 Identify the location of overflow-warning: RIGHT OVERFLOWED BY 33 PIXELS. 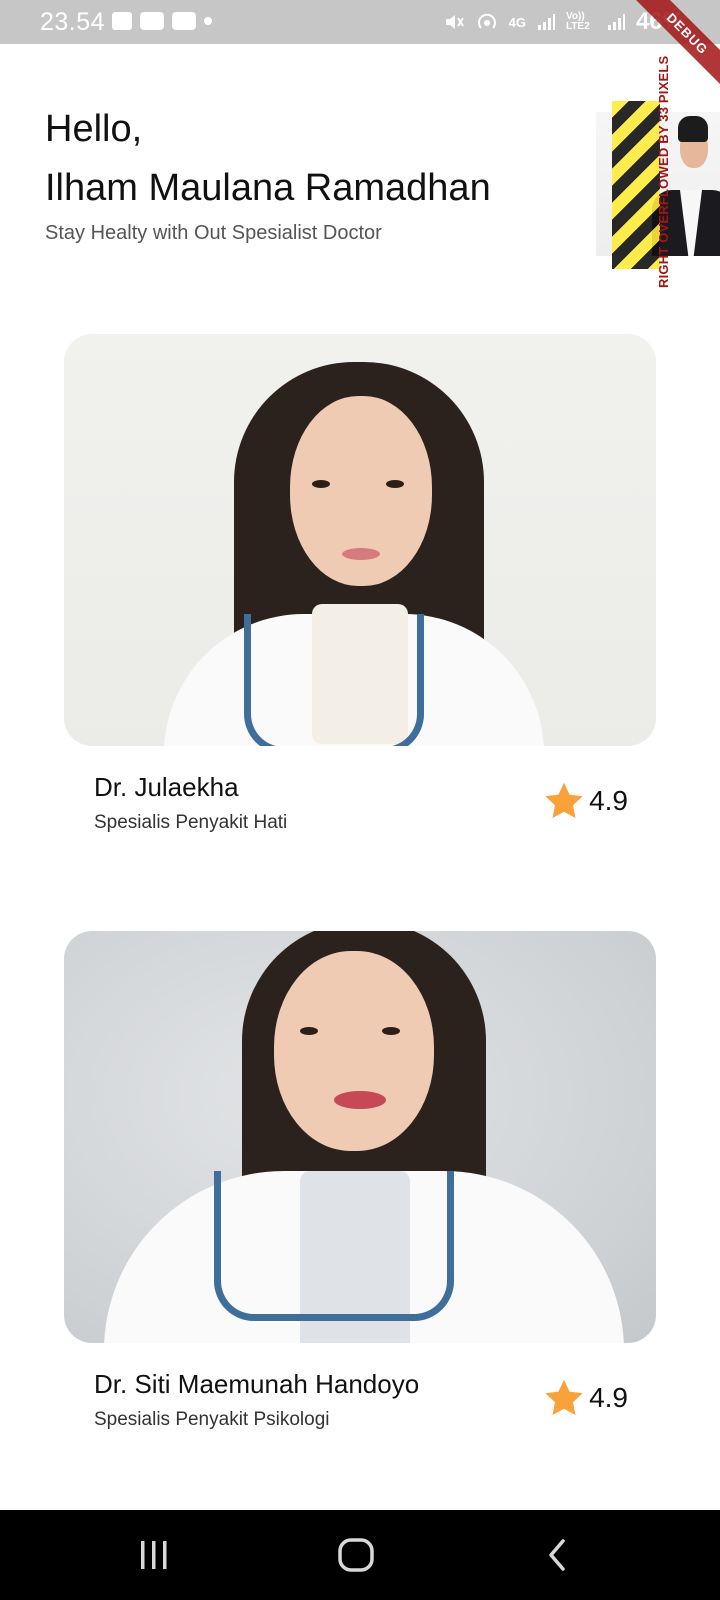
(663, 171).